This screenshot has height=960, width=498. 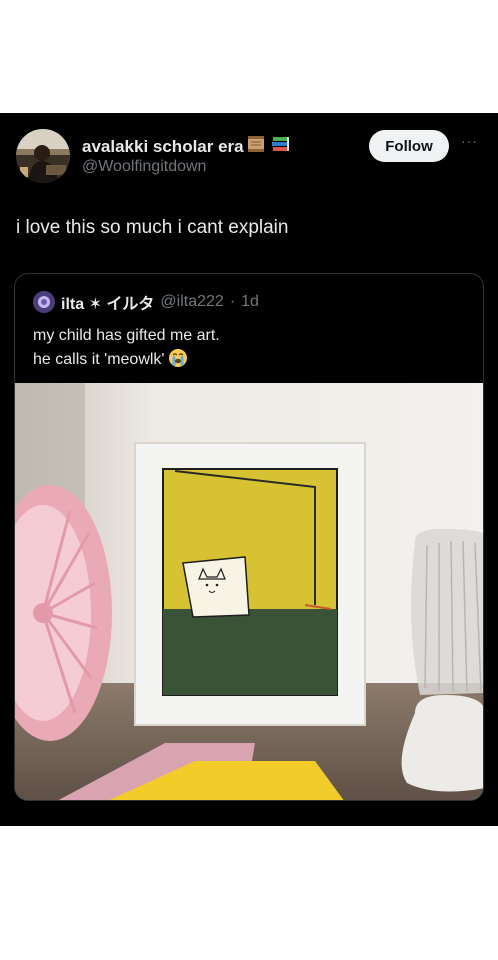 What do you see at coordinates (99, 359) in the screenshot?
I see `quoted-text-line-2-text: he calls it 'meowlk'` at bounding box center [99, 359].